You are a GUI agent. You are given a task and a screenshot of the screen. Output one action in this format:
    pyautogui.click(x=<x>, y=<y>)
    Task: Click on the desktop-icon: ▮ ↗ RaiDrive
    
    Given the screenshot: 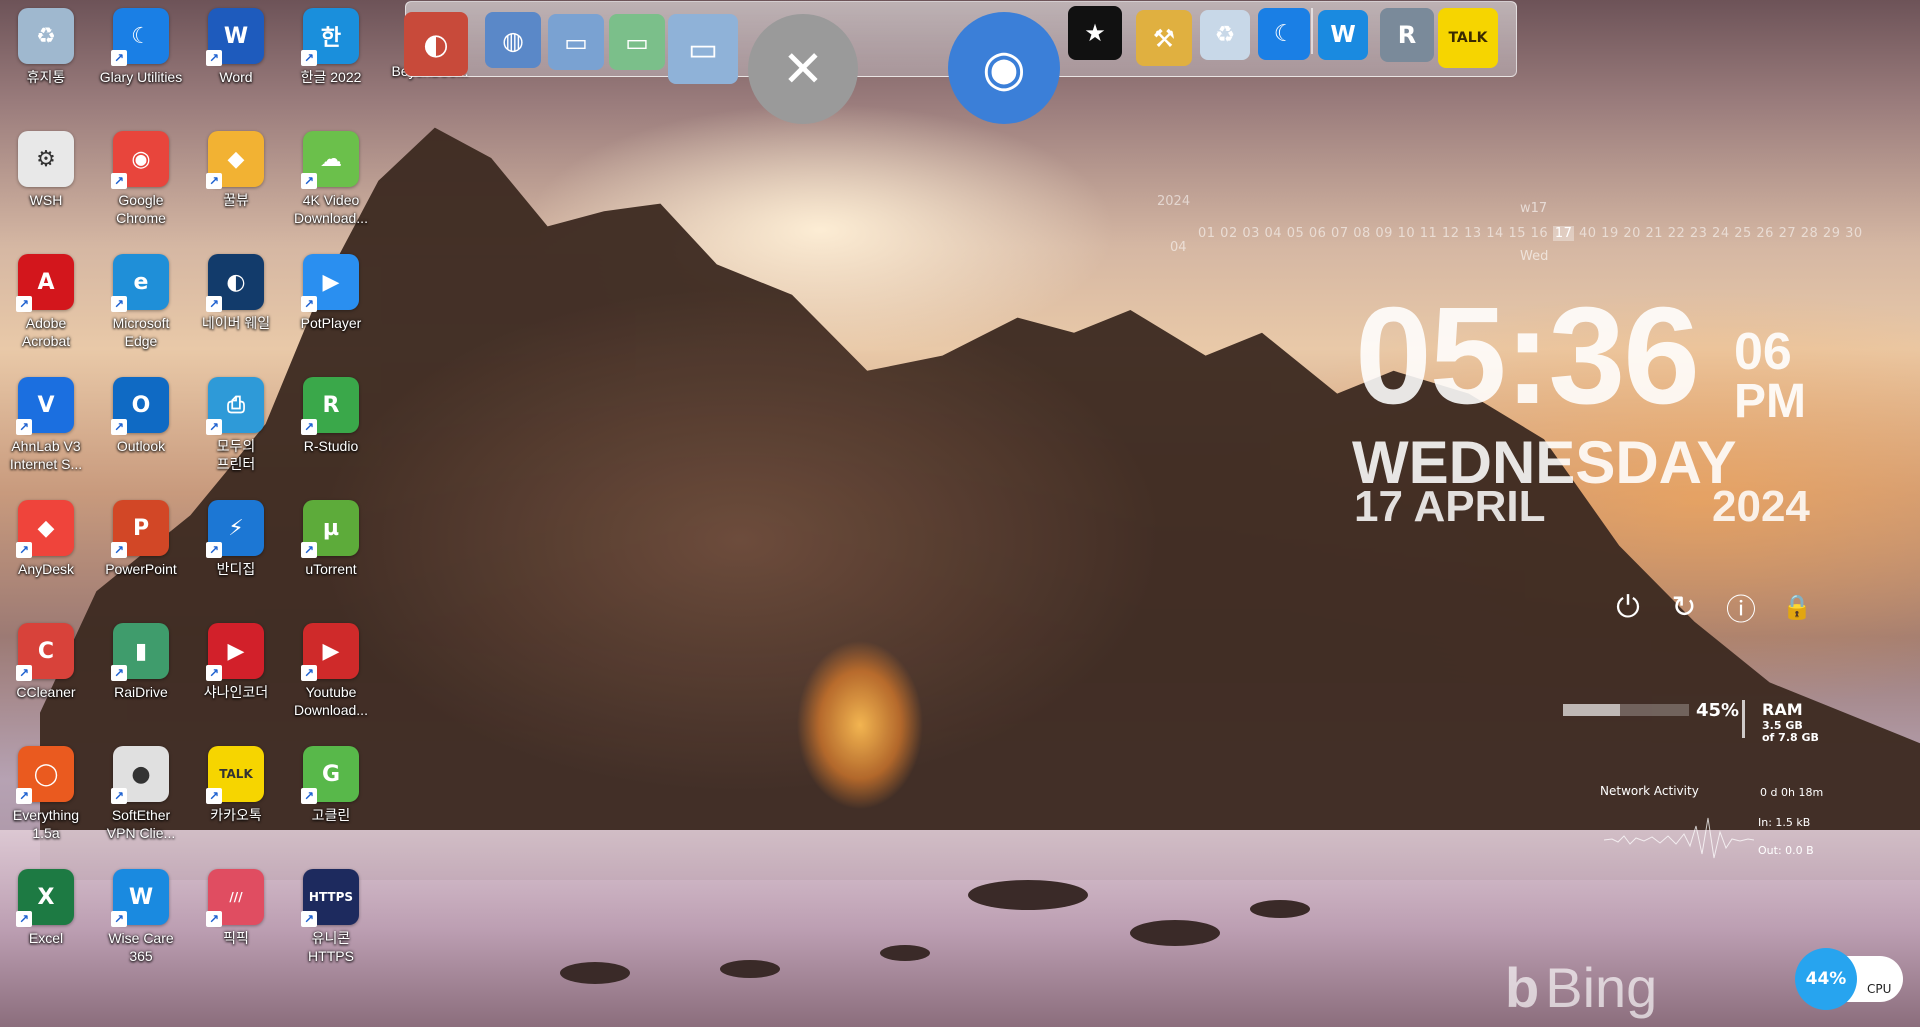 What is the action you would take?
    pyautogui.click(x=141, y=658)
    